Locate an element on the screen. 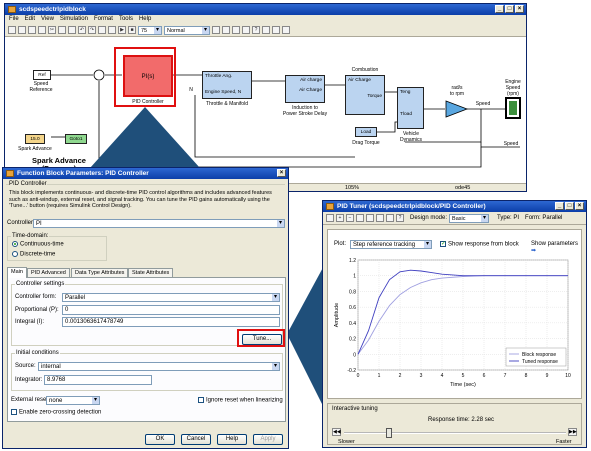 The height and width of the screenshot is (451, 591). speed-output-label: Speed is located at coordinates (511, 144).